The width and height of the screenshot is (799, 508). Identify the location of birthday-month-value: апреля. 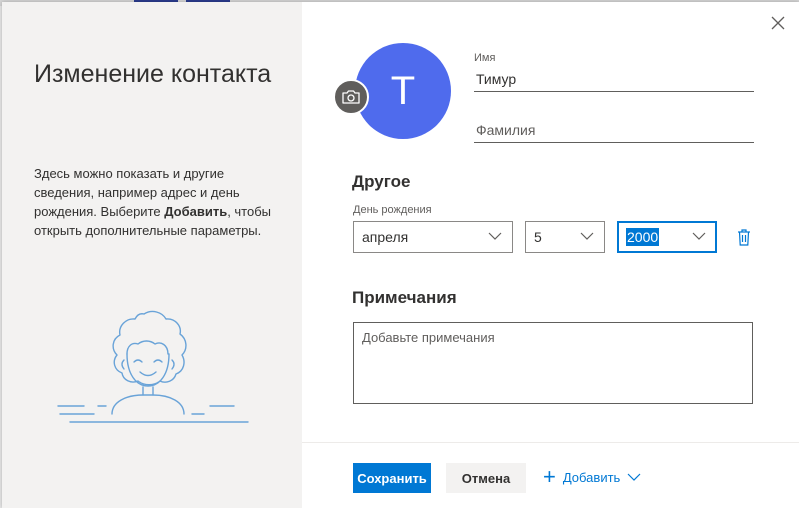
(385, 237).